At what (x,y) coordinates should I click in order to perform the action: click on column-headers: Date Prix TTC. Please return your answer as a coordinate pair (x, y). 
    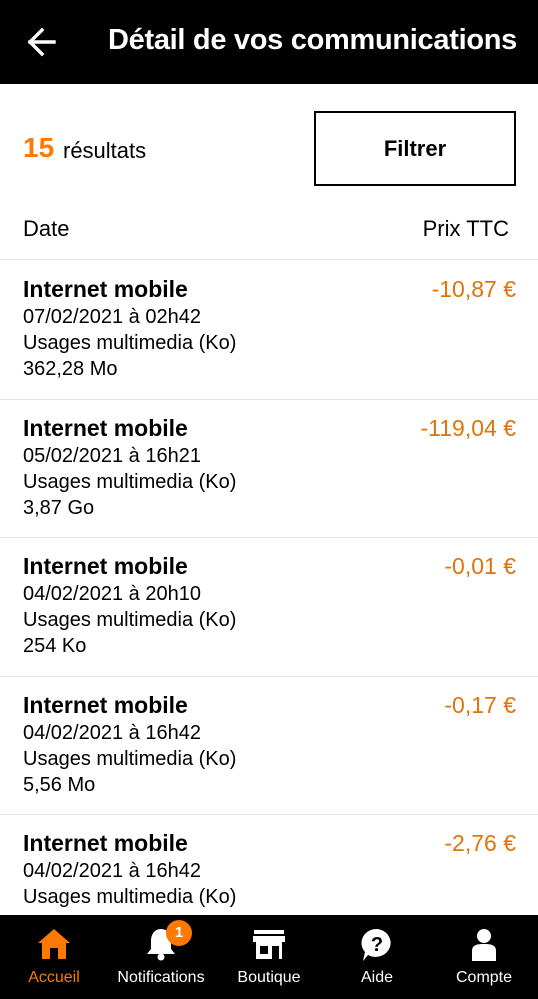
    Looking at the image, I should click on (269, 235).